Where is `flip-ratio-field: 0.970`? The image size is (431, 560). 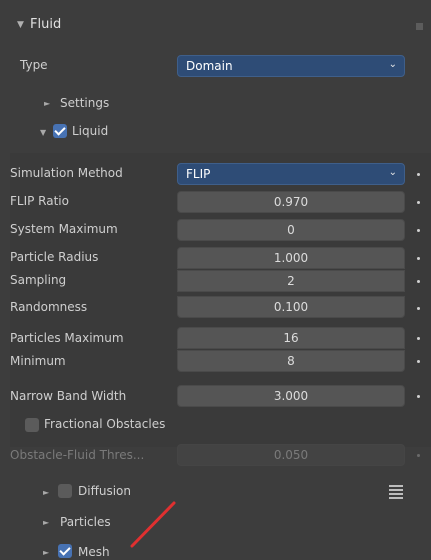
flip-ratio-field: 0.970 is located at coordinates (291, 202).